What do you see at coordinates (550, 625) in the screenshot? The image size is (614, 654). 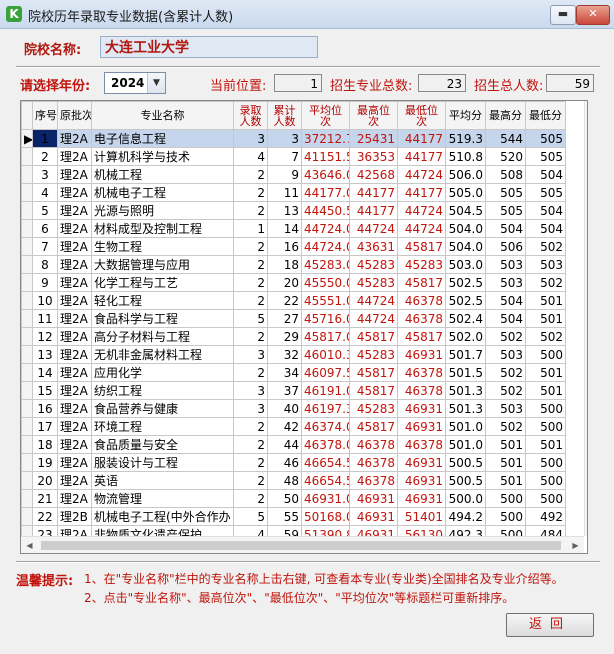 I see `back-button: 返回` at bounding box center [550, 625].